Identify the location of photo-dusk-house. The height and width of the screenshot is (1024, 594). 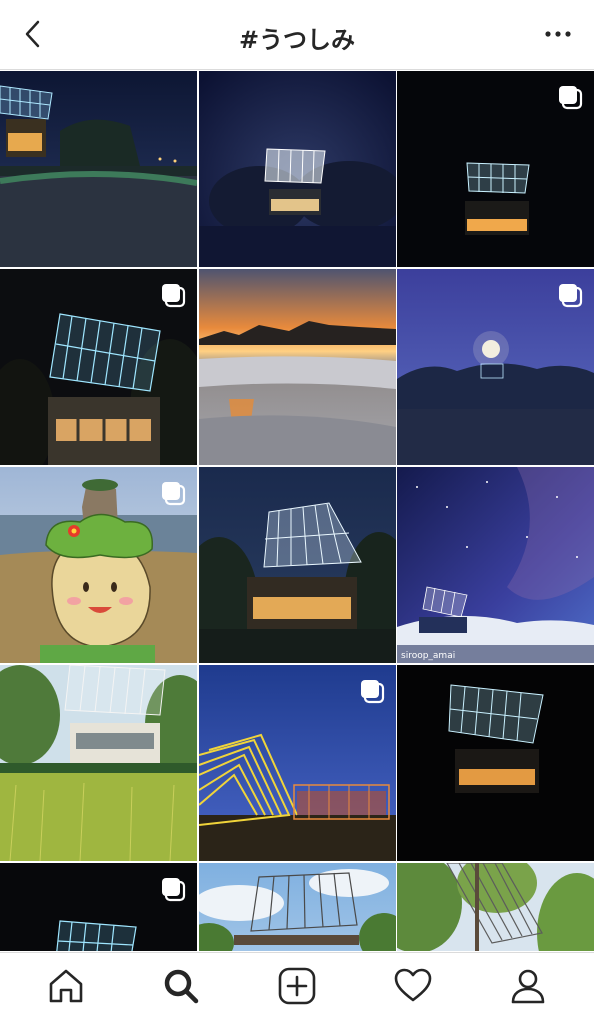
(297, 565).